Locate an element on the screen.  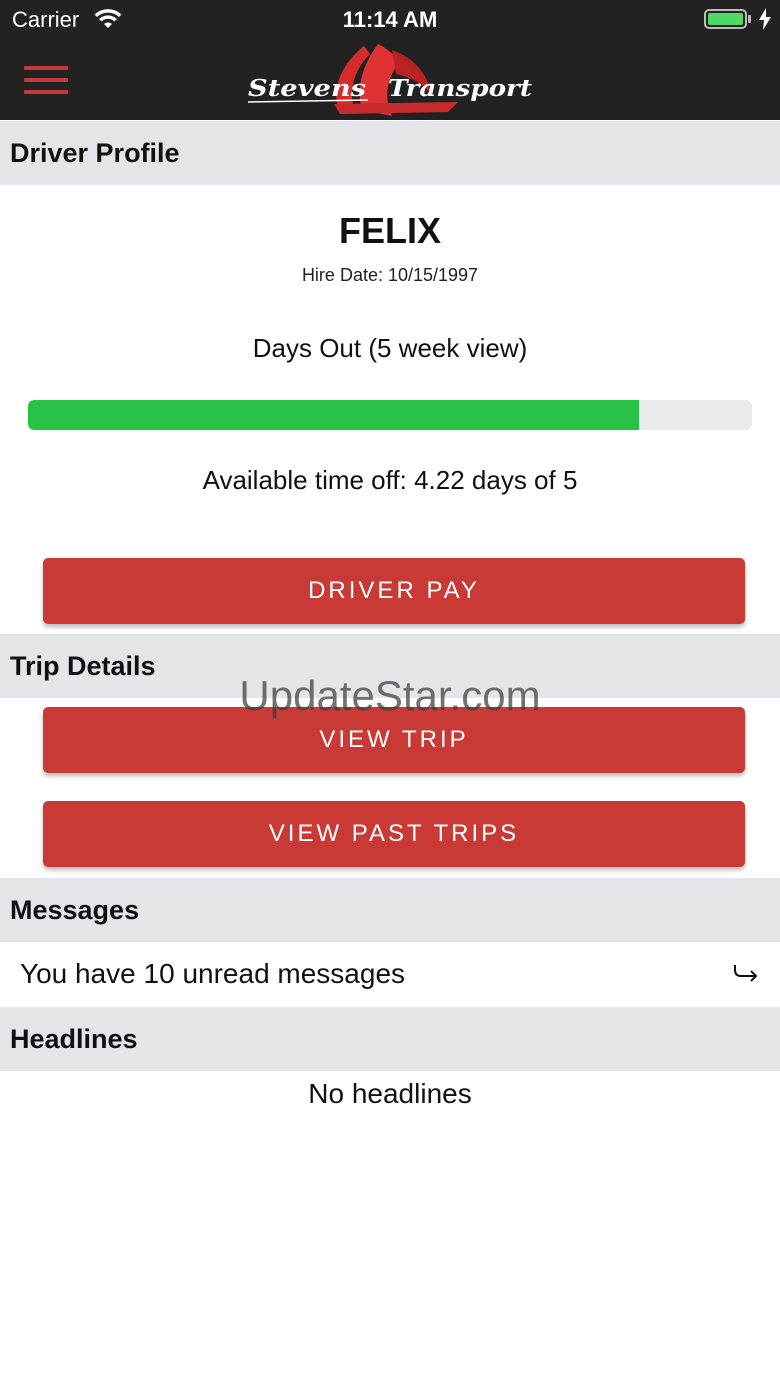
hamburger-menu-icon is located at coordinates (46, 80).